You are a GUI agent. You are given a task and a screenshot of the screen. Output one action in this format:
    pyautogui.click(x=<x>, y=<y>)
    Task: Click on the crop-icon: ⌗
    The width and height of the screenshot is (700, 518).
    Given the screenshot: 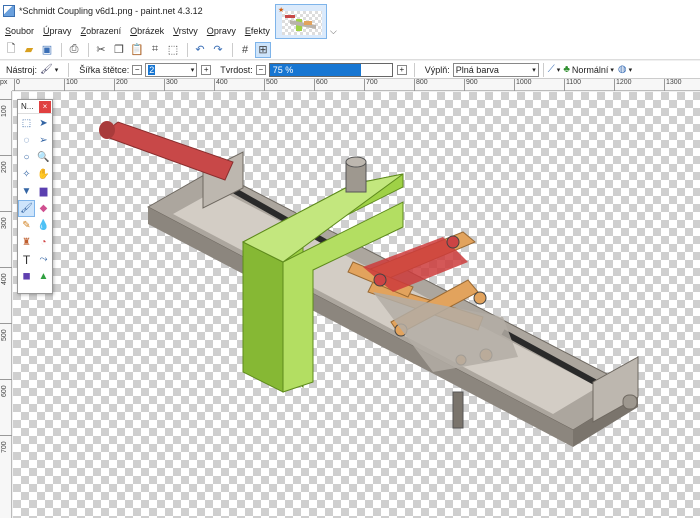 What is the action you would take?
    pyautogui.click(x=155, y=49)
    